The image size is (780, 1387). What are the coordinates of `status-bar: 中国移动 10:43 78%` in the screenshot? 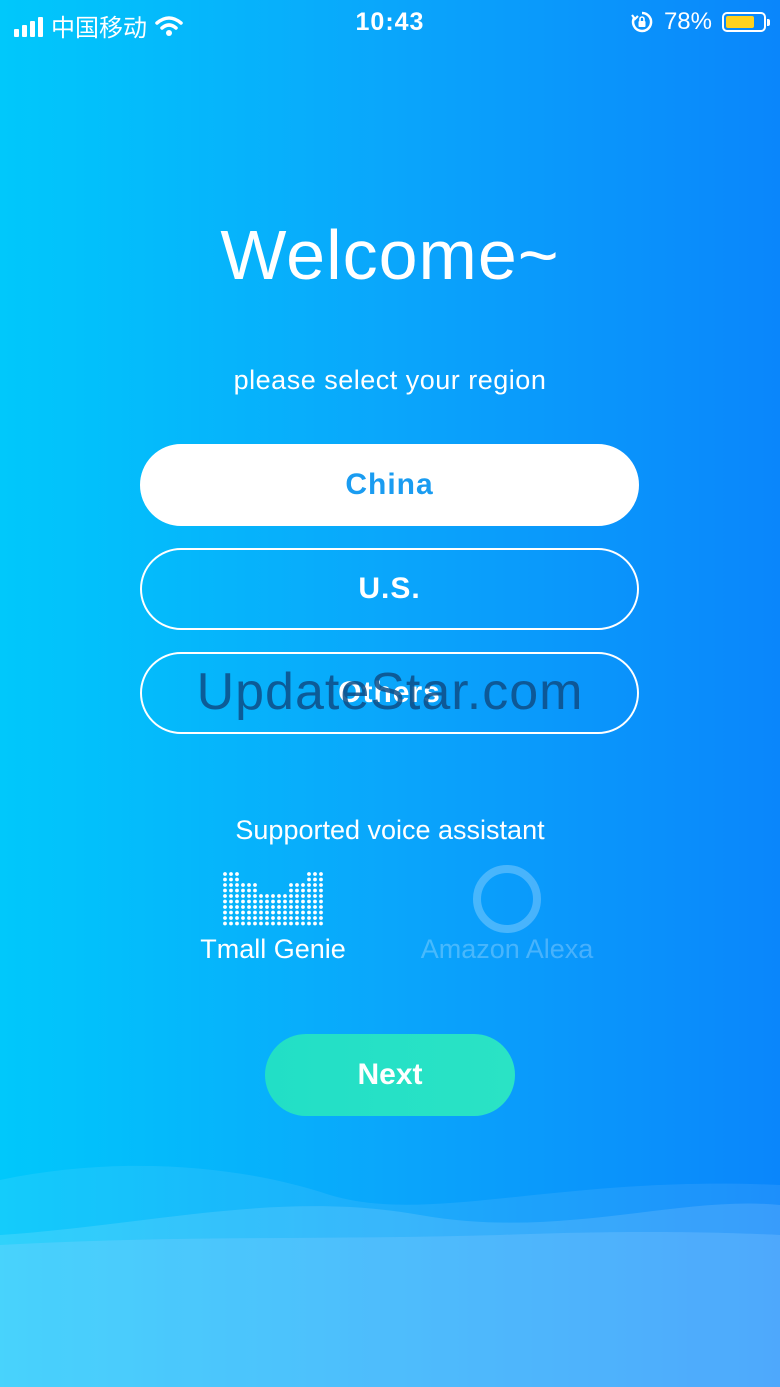 It's located at (390, 22).